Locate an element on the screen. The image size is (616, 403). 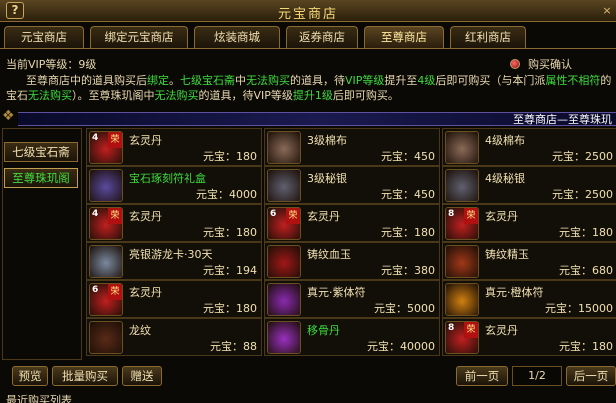
item-cell: 铸纹精玉元宝：680 is located at coordinates (529, 261).